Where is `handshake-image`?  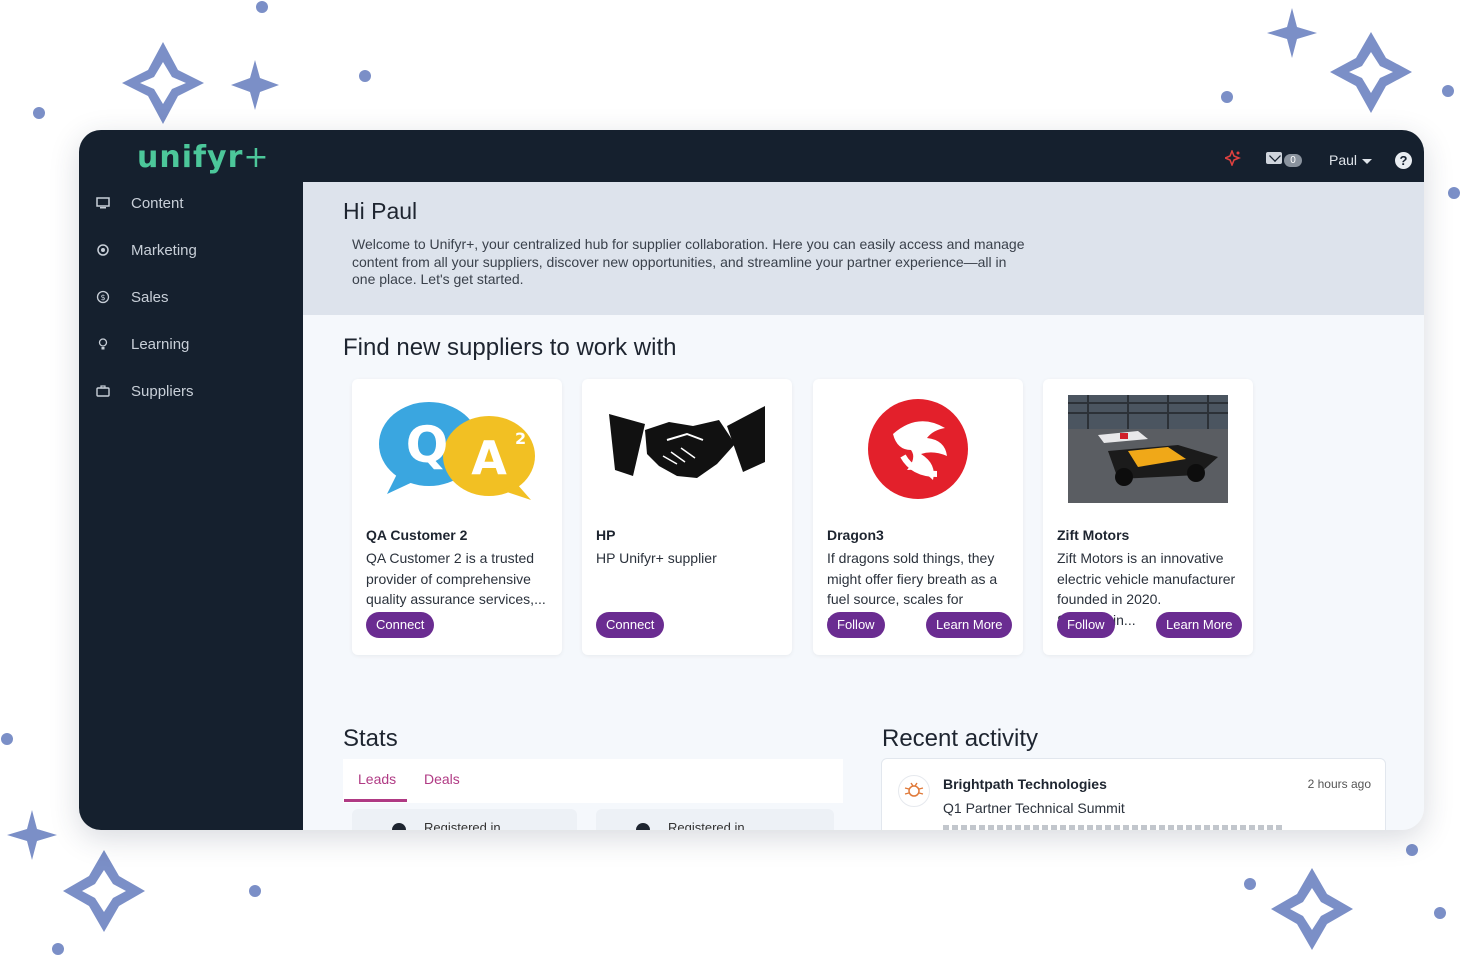 handshake-image is located at coordinates (687, 449).